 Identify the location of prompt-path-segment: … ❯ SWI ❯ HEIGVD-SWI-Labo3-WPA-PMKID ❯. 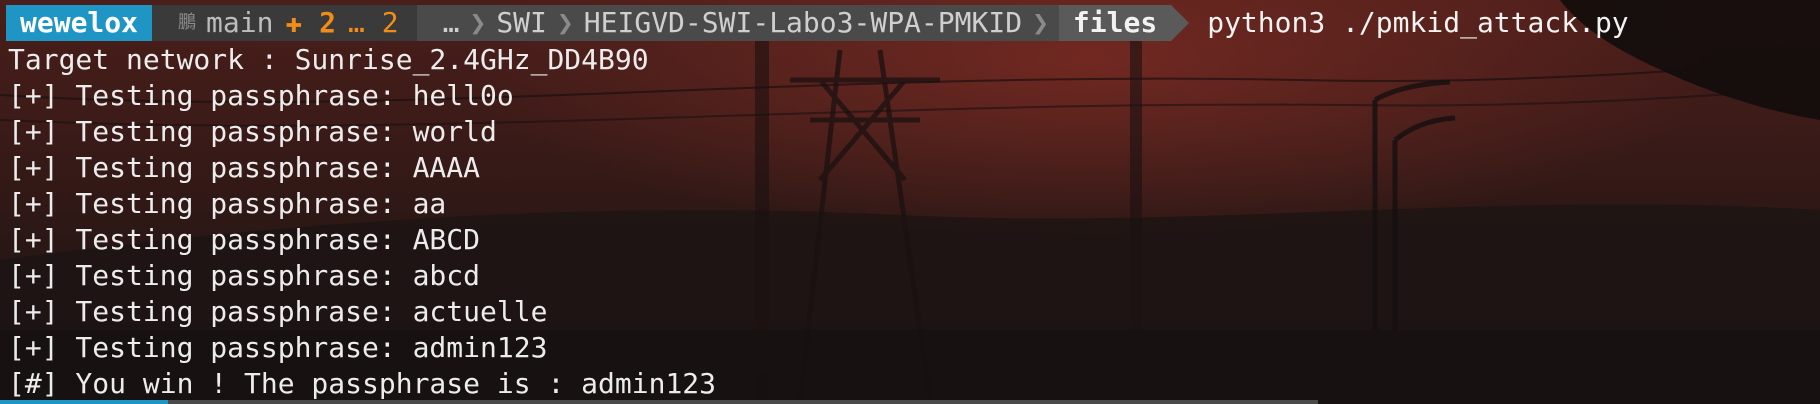
(737, 23).